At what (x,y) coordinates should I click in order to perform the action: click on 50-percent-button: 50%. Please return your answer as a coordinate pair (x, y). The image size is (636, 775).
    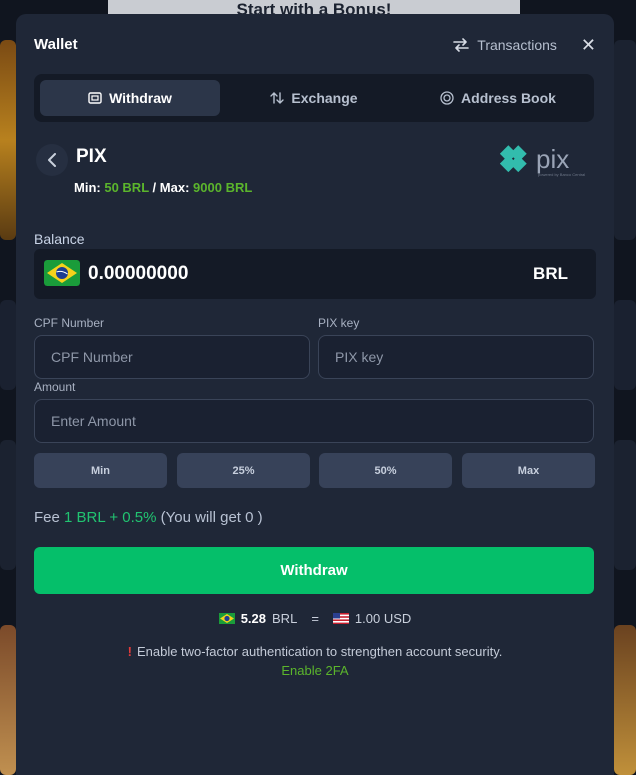
    Looking at the image, I should click on (385, 470).